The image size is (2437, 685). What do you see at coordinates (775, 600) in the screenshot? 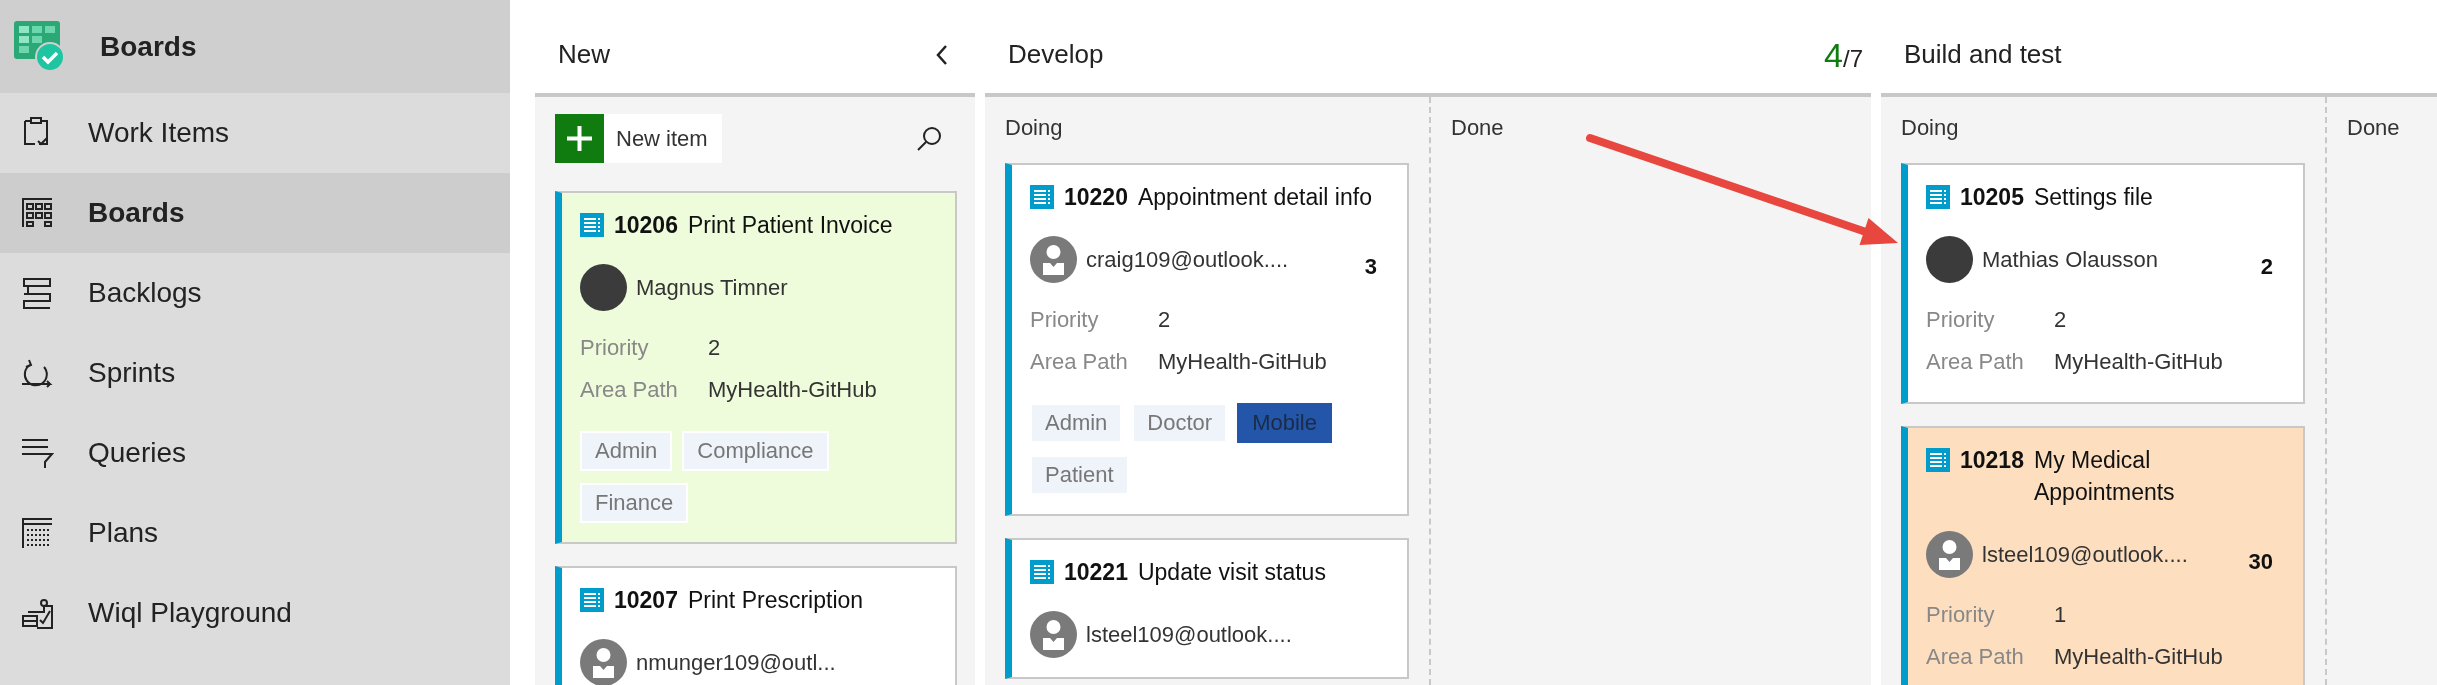
I see `work-item-title: Print Prescription` at bounding box center [775, 600].